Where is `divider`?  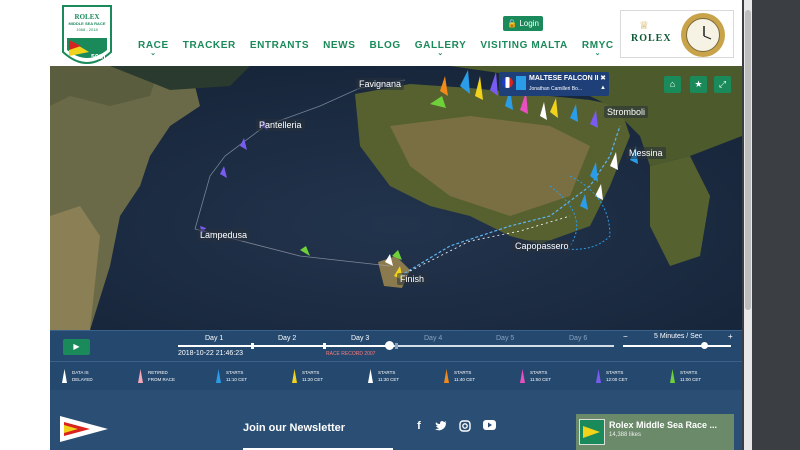 divider is located at coordinates (396, 361).